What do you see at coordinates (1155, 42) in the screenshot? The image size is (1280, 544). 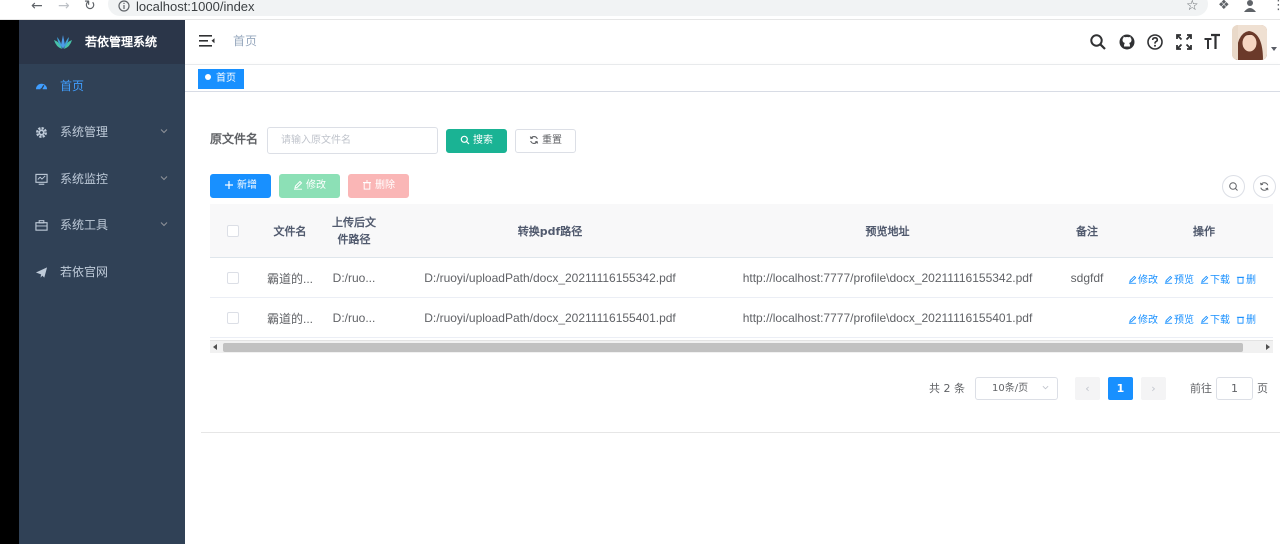 I see `help-question-icon` at bounding box center [1155, 42].